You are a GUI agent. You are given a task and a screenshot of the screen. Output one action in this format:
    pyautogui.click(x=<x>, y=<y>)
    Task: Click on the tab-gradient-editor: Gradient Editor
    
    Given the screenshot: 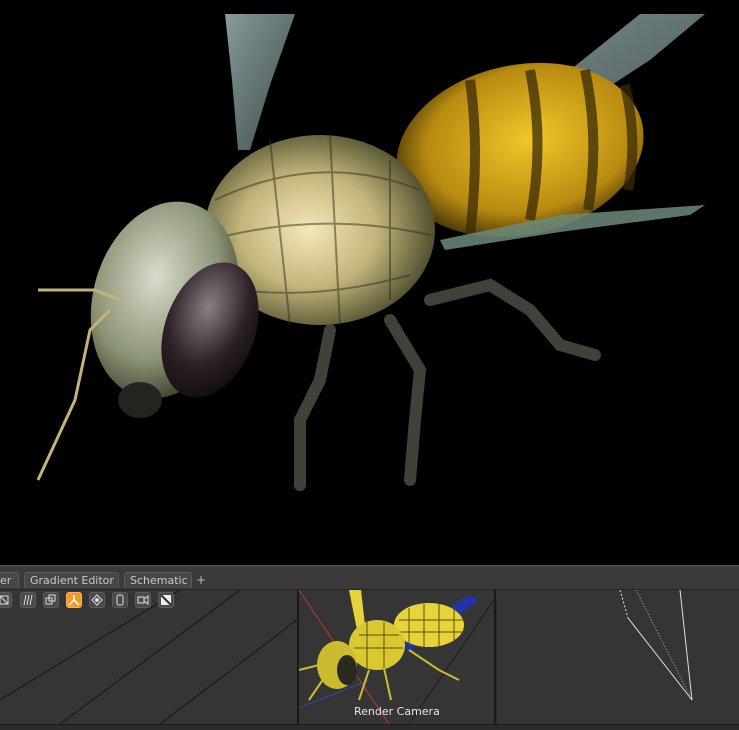 What is the action you would take?
    pyautogui.click(x=71, y=580)
    